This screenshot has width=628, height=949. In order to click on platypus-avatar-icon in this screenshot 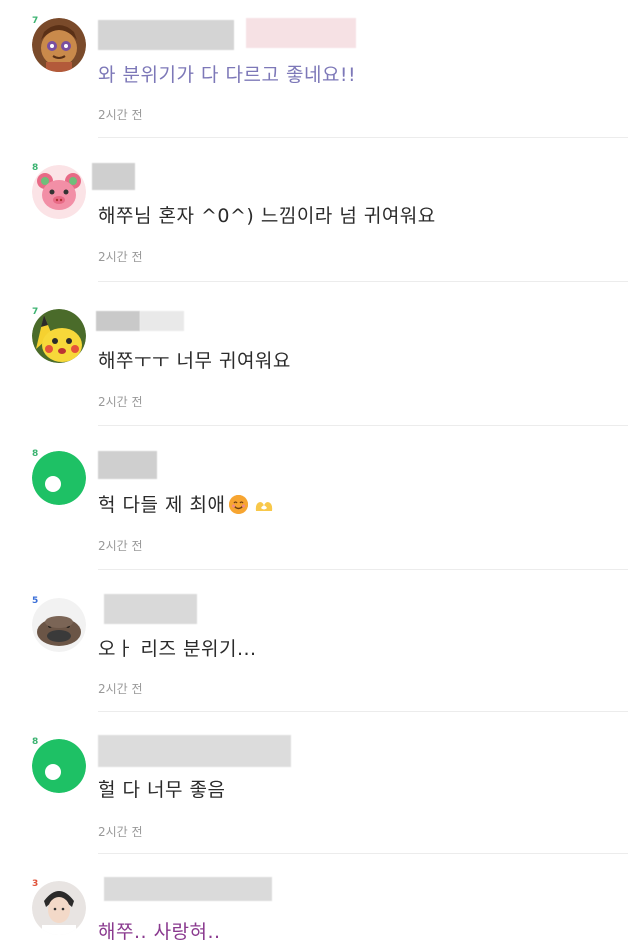, I will do `click(59, 625)`.